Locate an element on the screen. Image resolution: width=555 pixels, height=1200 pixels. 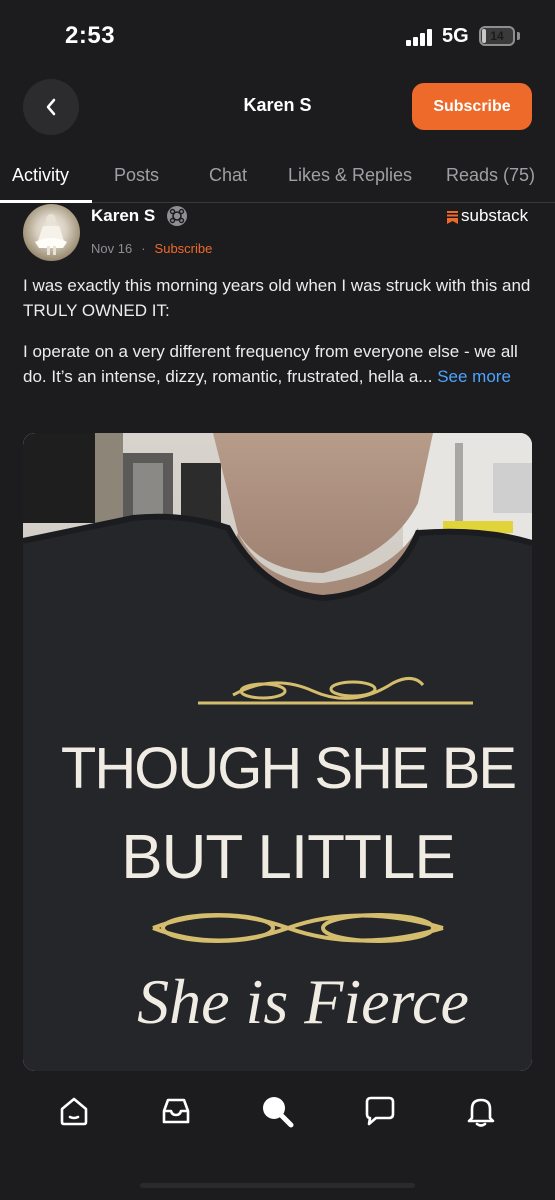
shirt-text-line3: She is Fierce is located at coordinates (303, 1001).